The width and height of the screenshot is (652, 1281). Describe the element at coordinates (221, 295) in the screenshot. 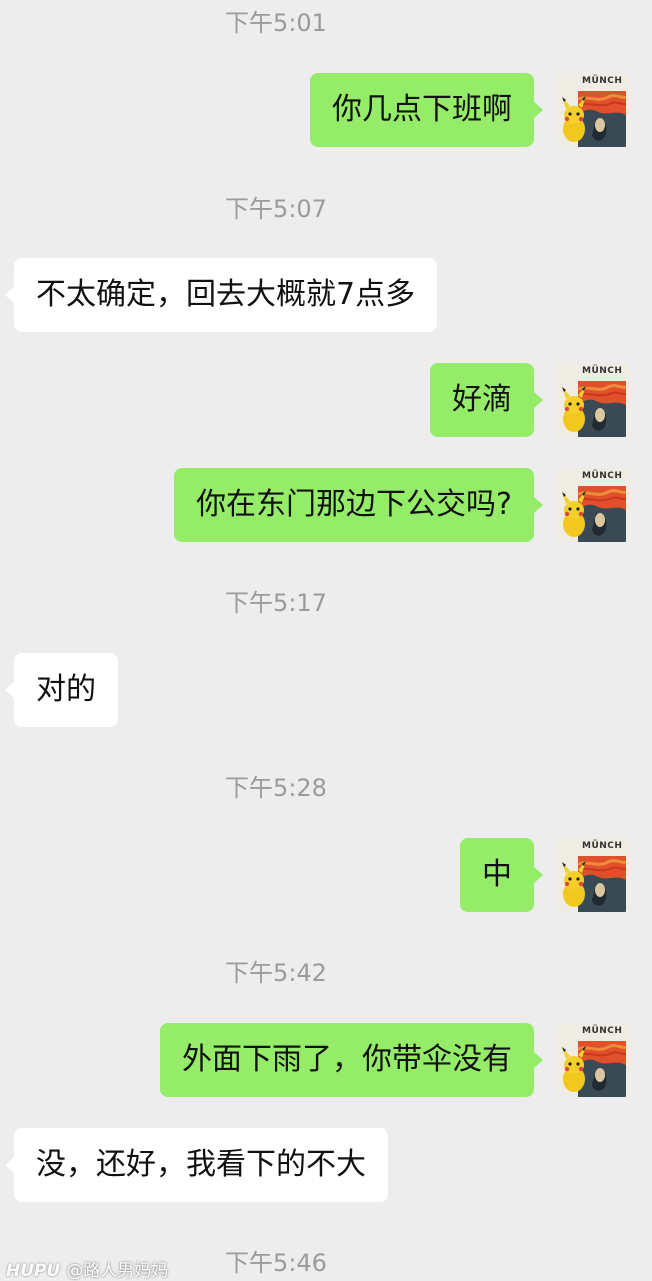

I see `received-message-bubble: 不太确定，回去大概就7点多` at that location.